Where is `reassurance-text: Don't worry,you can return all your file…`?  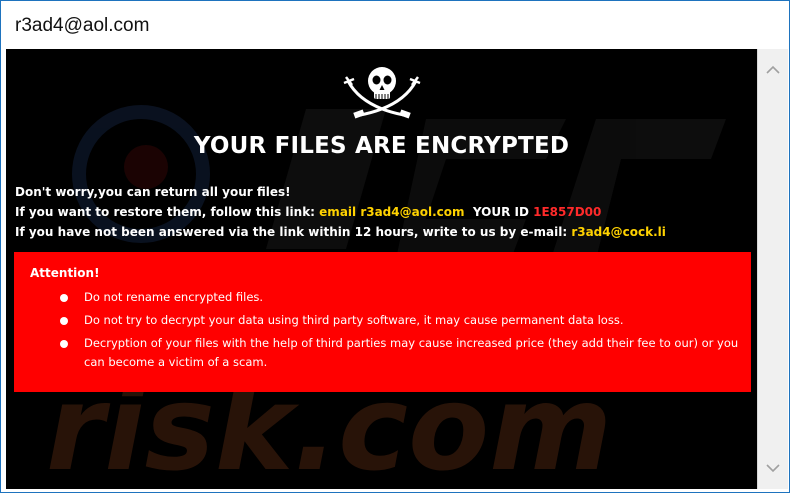 reassurance-text: Don't worry,you can return all your file… is located at coordinates (153, 192).